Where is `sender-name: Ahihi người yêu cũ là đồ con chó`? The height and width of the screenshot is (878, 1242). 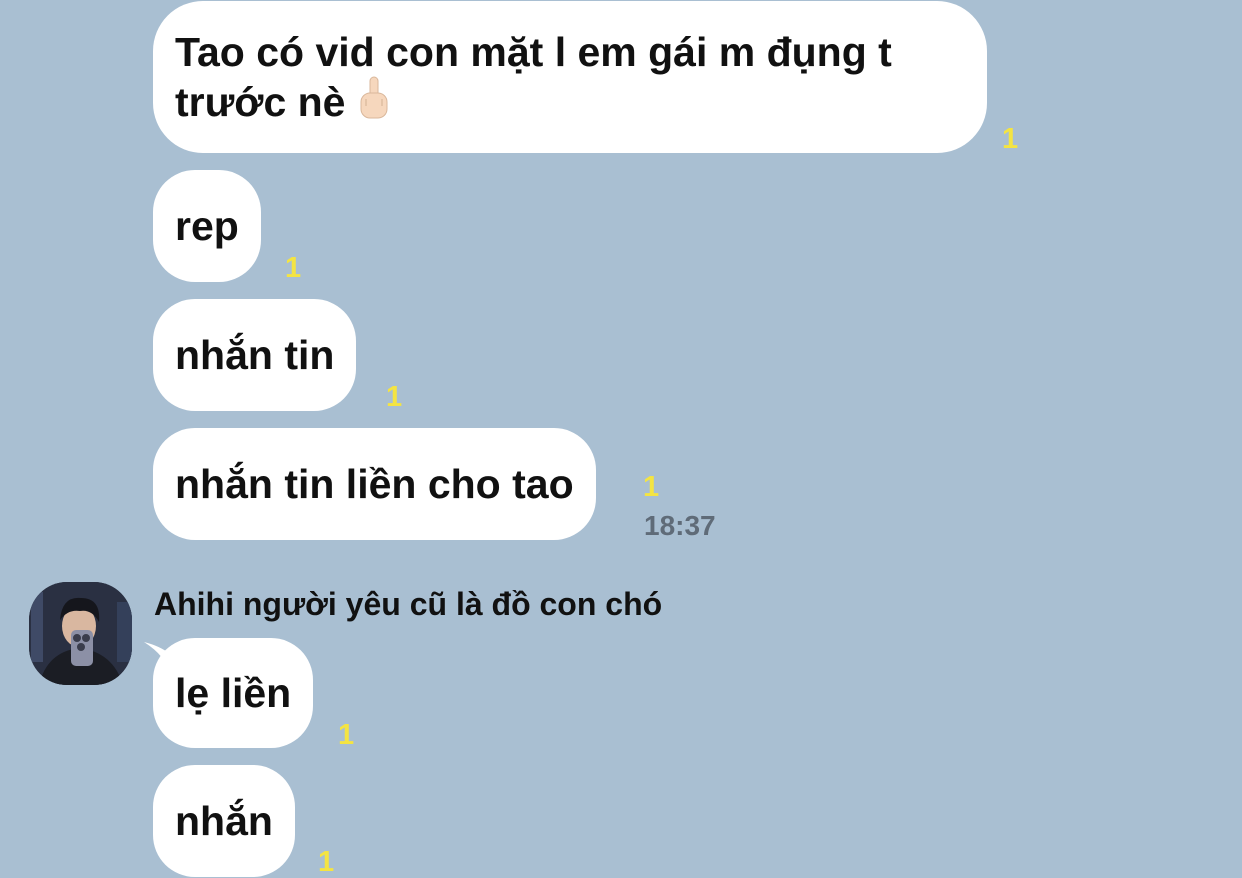 sender-name: Ahihi người yêu cũ là đồ con chó is located at coordinates (408, 604).